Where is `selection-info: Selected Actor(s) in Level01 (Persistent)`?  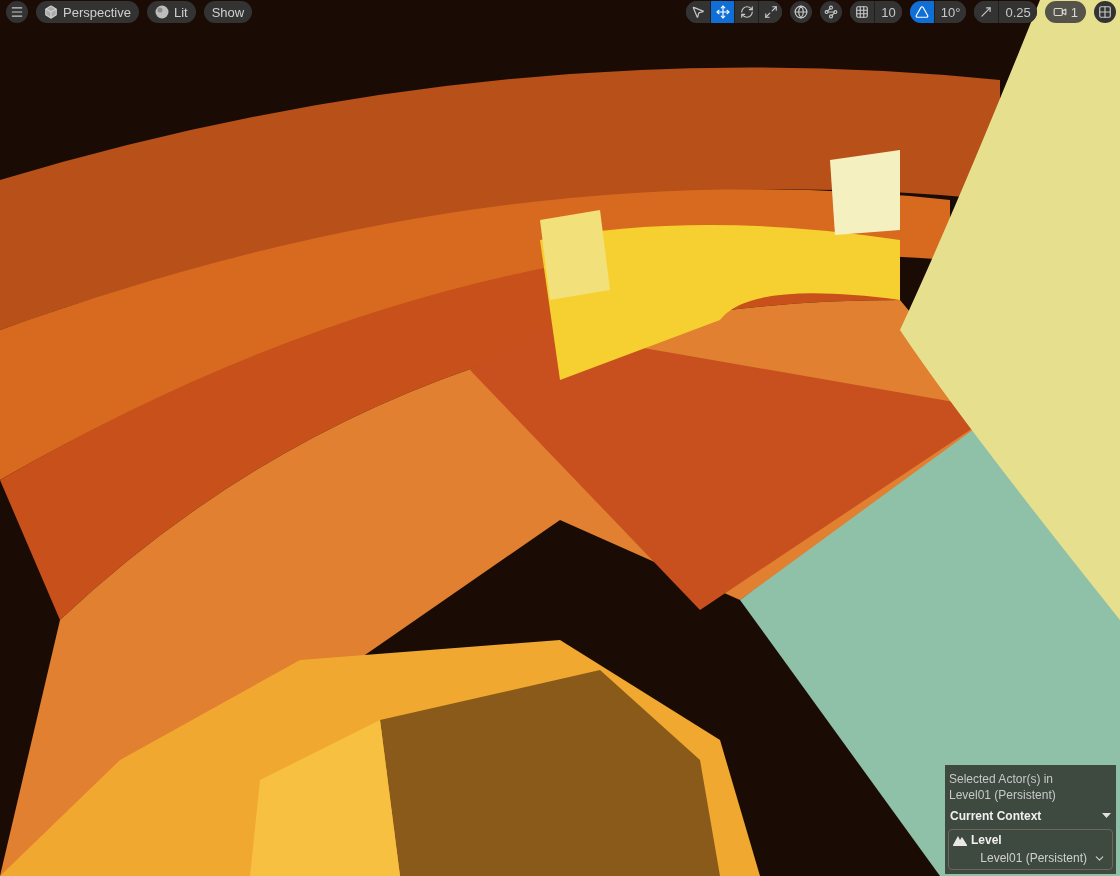
selection-info: Selected Actor(s) in Level01 (Persistent) is located at coordinates (1002, 787).